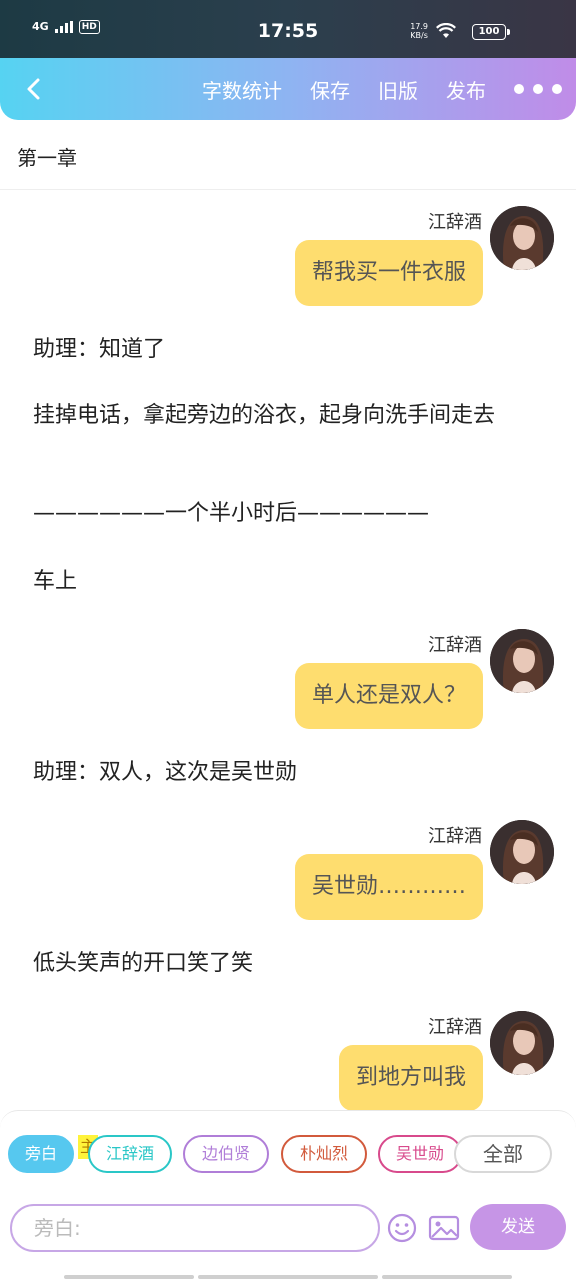 Image resolution: width=576 pixels, height=1280 pixels. Describe the element at coordinates (288, 416) in the screenshot. I see `narration-text: 挂掉电话，拿起旁边的浴衣，起身向洗手间走去` at that location.